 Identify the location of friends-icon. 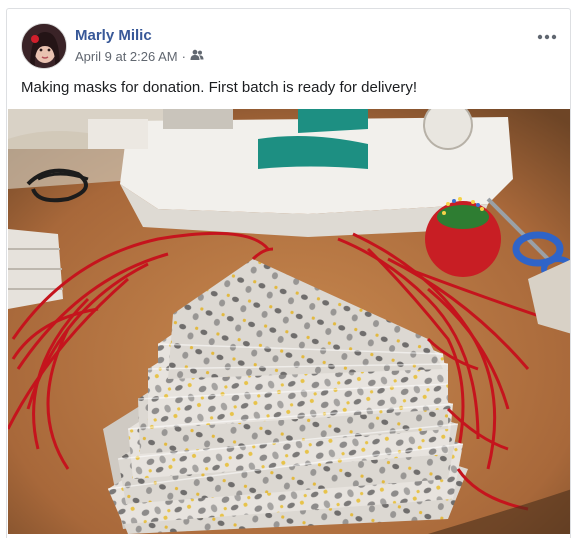
(197, 56).